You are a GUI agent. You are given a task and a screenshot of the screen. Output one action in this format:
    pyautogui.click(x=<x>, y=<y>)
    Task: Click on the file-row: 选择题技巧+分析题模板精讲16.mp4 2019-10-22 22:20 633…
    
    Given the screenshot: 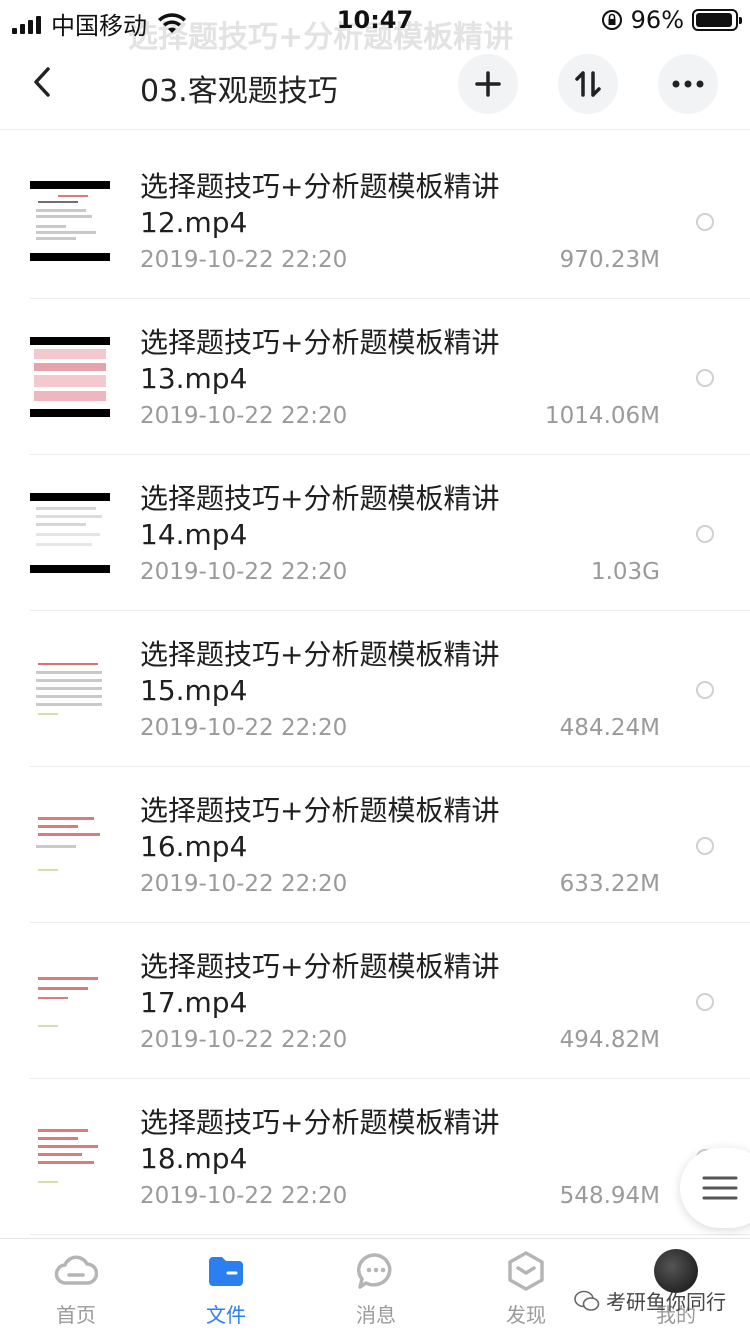 What is the action you would take?
    pyautogui.click(x=375, y=845)
    